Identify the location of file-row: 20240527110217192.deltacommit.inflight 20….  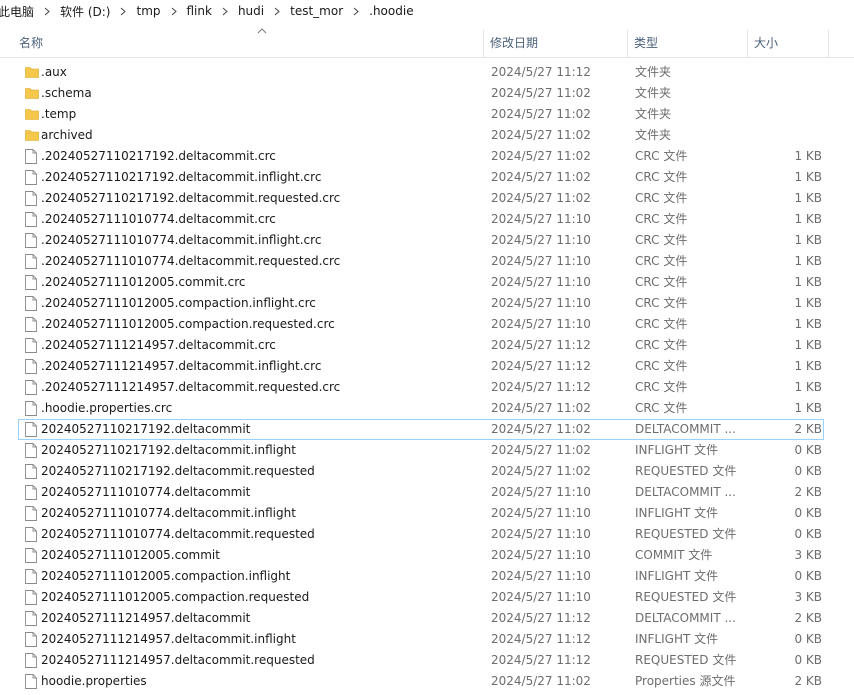
(427, 450).